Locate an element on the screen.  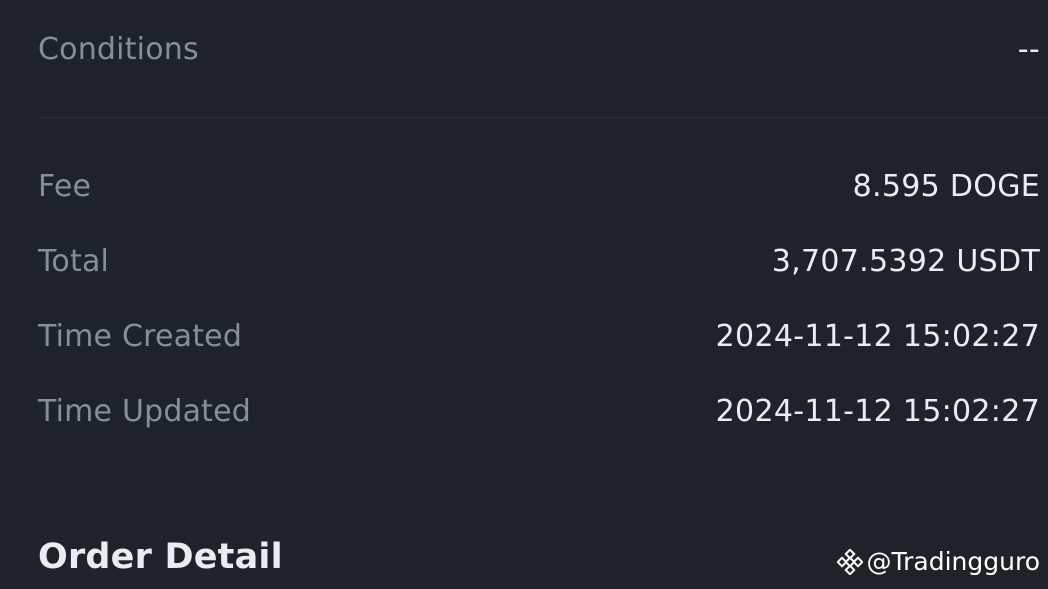
conditions-value: -- is located at coordinates (1028, 49).